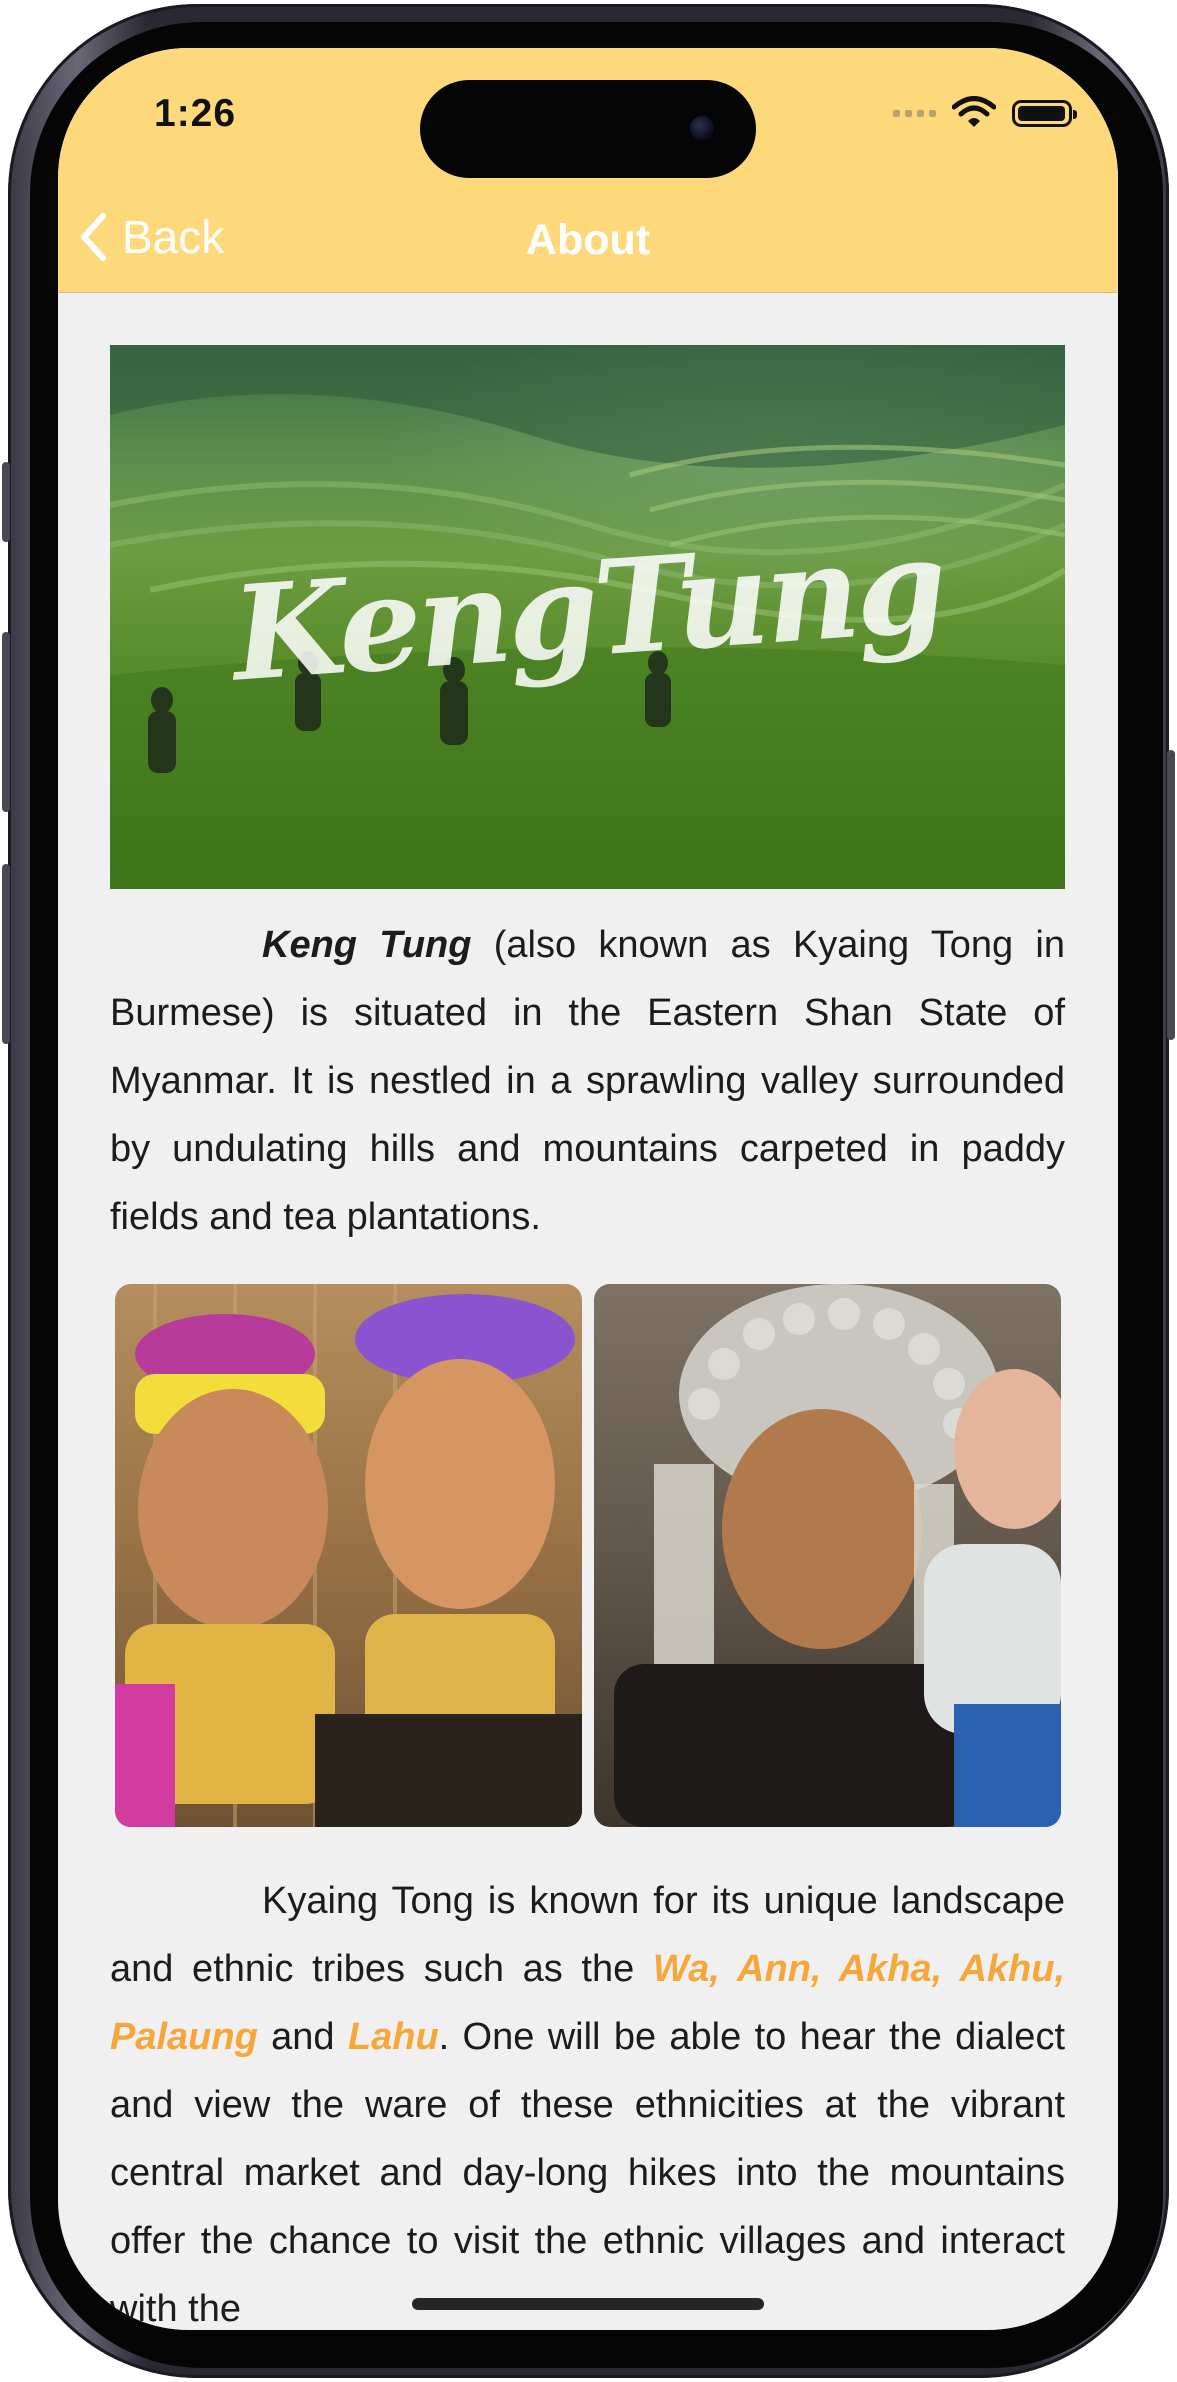  What do you see at coordinates (588, 240) in the screenshot?
I see `page-title: About` at bounding box center [588, 240].